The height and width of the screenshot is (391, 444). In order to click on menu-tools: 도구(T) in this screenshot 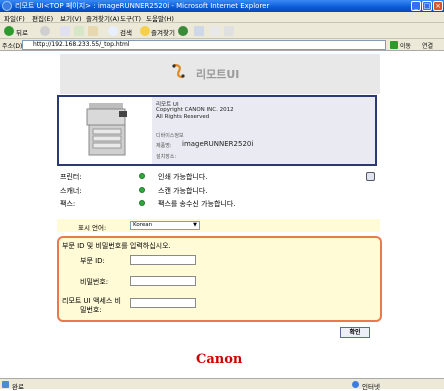, I will do `click(130, 18)`.